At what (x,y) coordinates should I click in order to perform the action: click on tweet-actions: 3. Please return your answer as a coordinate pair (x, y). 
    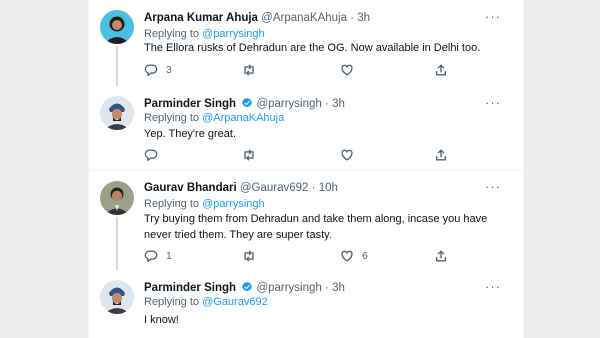
    Looking at the image, I should click on (304, 71).